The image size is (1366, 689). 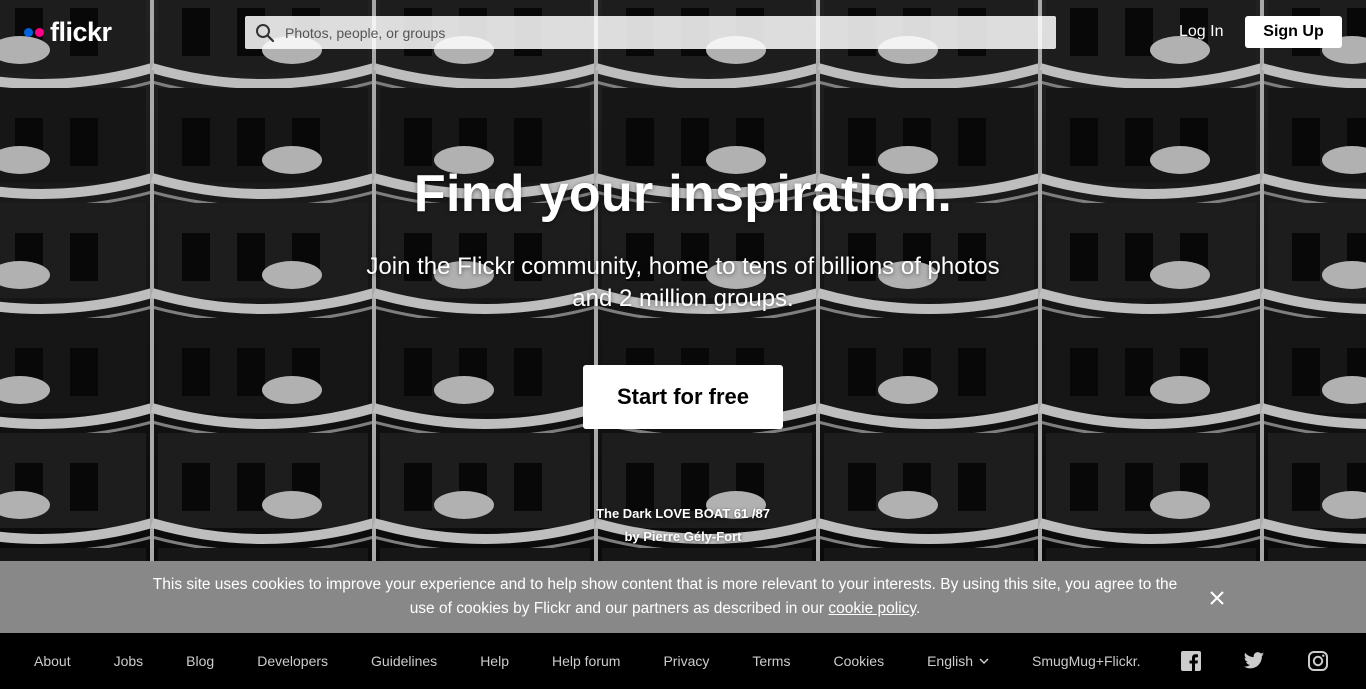 I want to click on footer-link-cookies: Cookies, so click(x=858, y=661).